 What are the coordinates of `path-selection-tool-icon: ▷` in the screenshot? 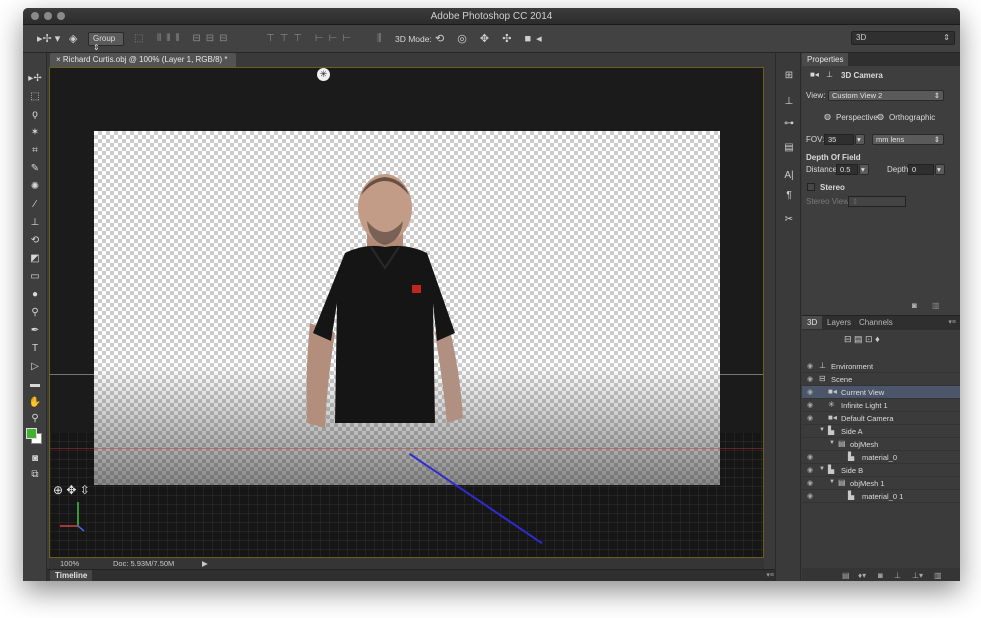 It's located at (35, 367).